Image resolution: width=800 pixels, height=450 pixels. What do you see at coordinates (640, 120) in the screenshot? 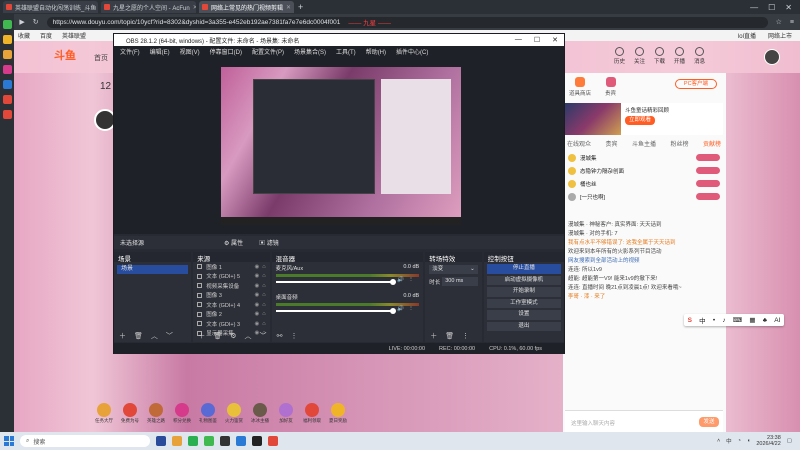
I see `banner-watch-button: 立即观看` at bounding box center [640, 120].